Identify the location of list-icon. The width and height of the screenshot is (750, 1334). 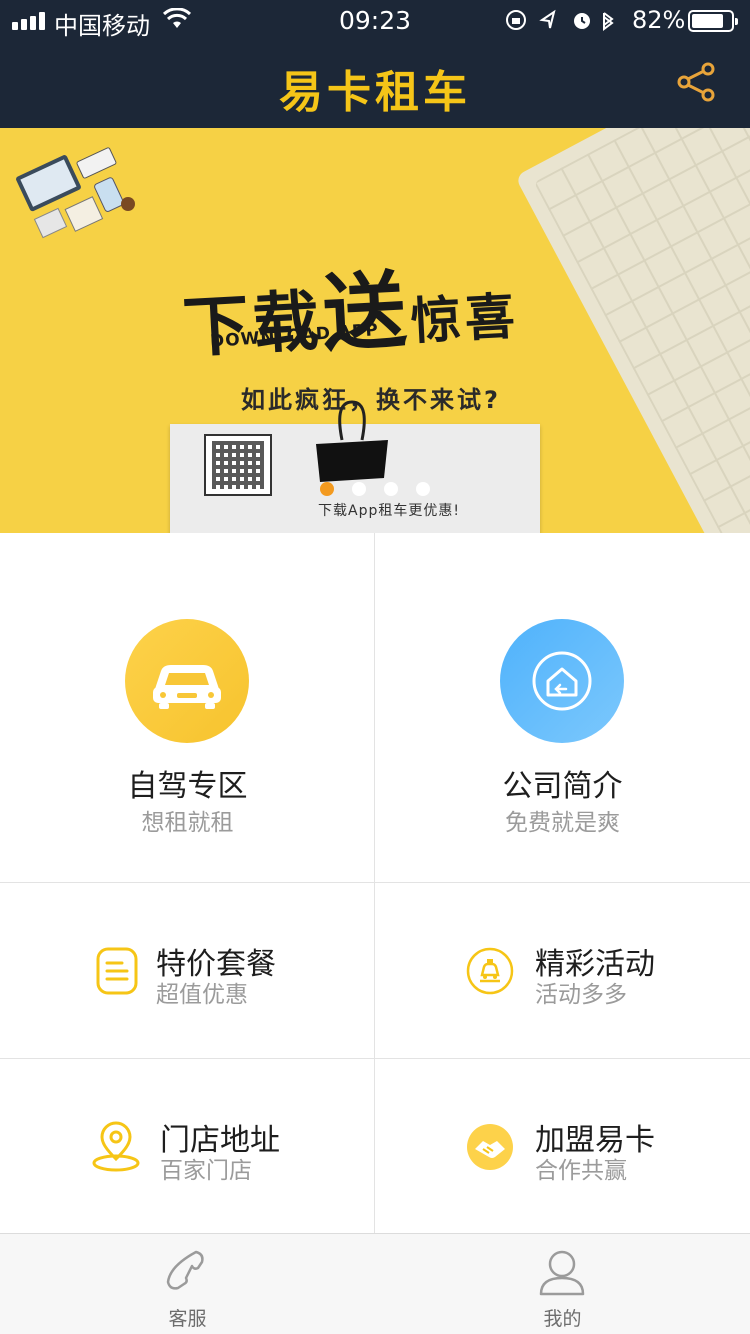
(117, 971).